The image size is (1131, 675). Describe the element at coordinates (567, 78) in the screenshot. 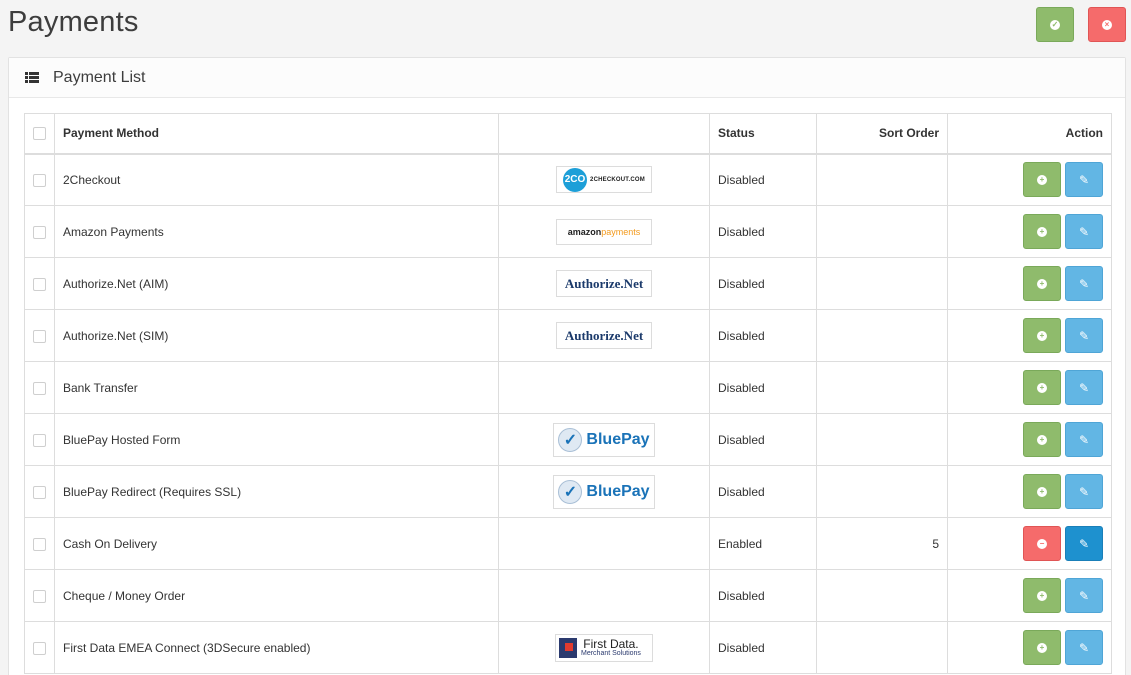

I see `panel-heading: Payment List` at that location.